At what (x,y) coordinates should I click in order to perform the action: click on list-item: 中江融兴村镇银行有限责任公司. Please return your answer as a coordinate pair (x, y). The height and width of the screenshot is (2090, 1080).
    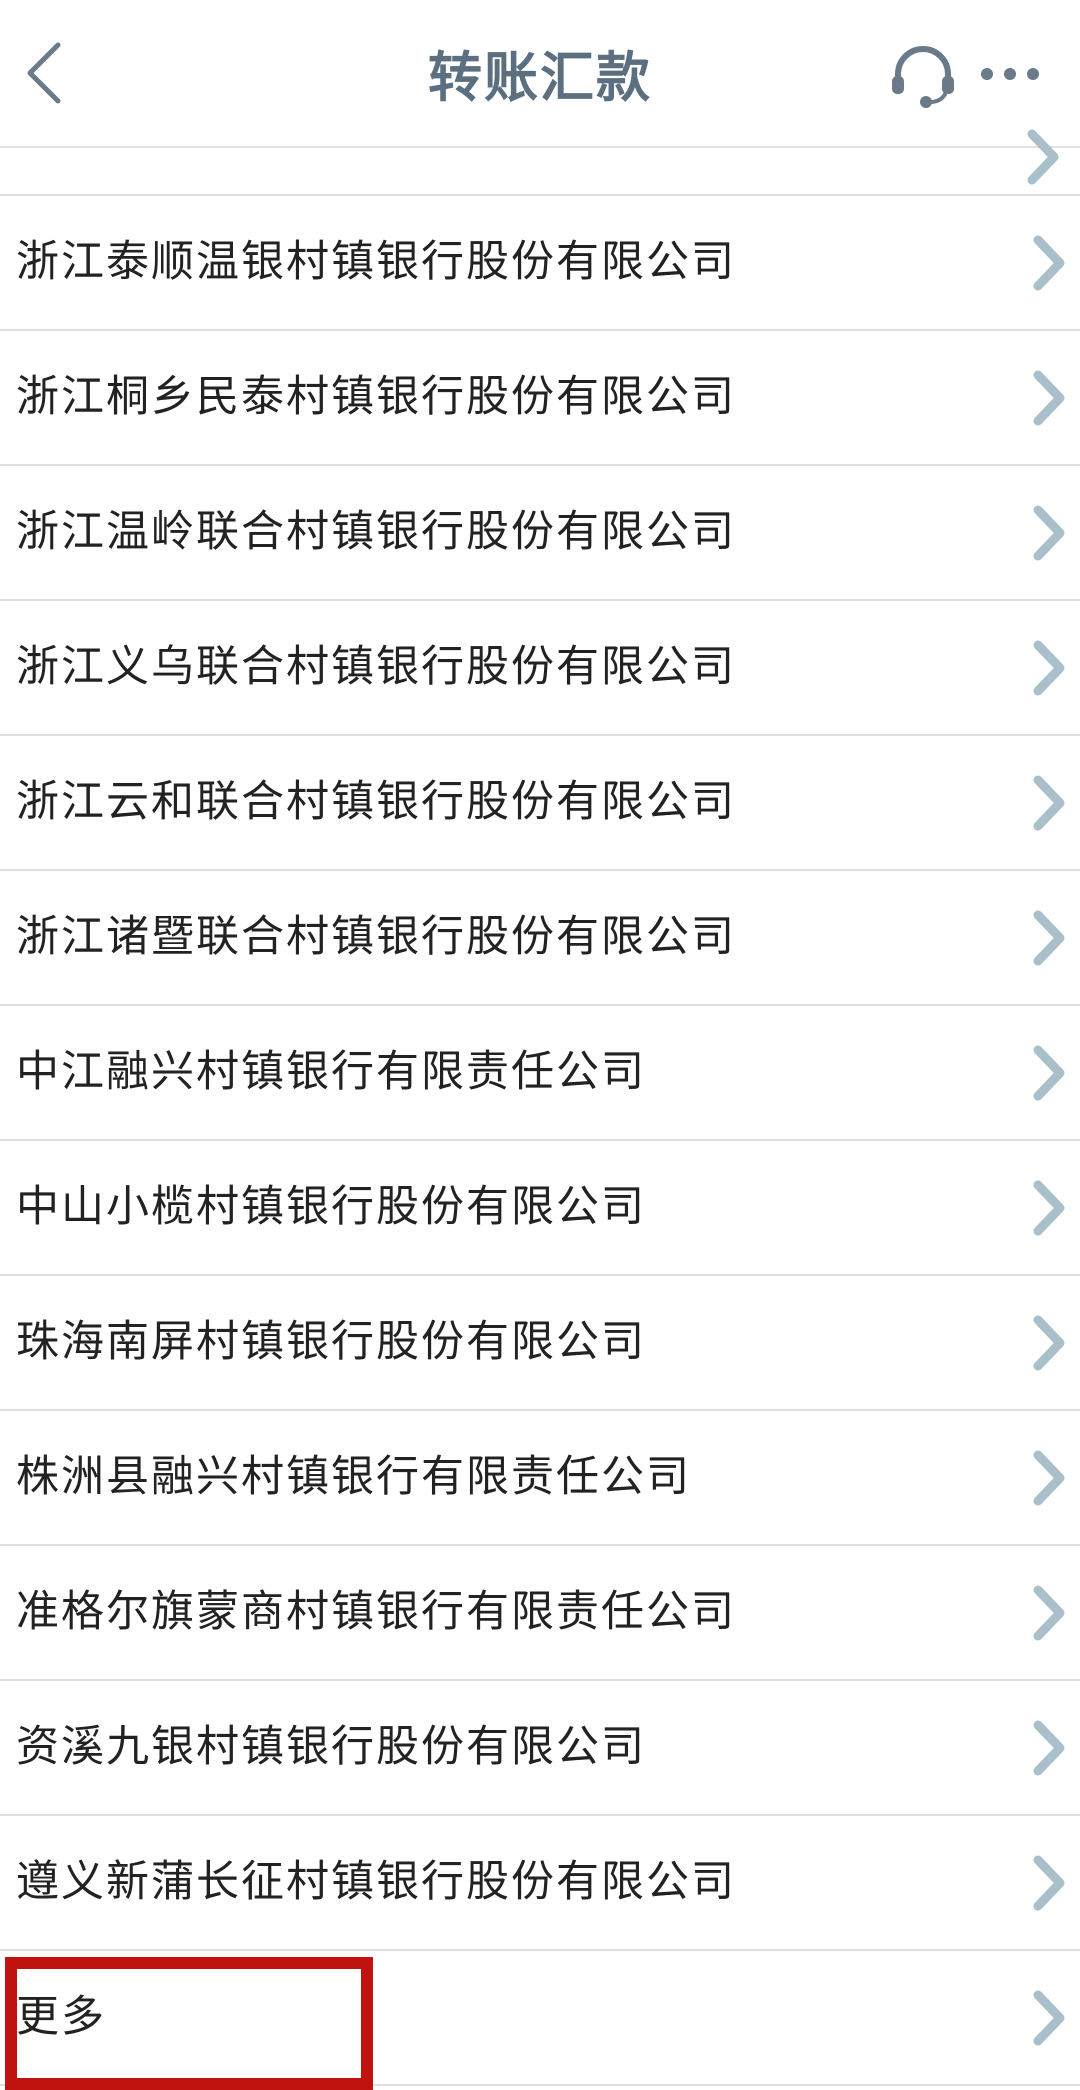
    Looking at the image, I should click on (540, 1073).